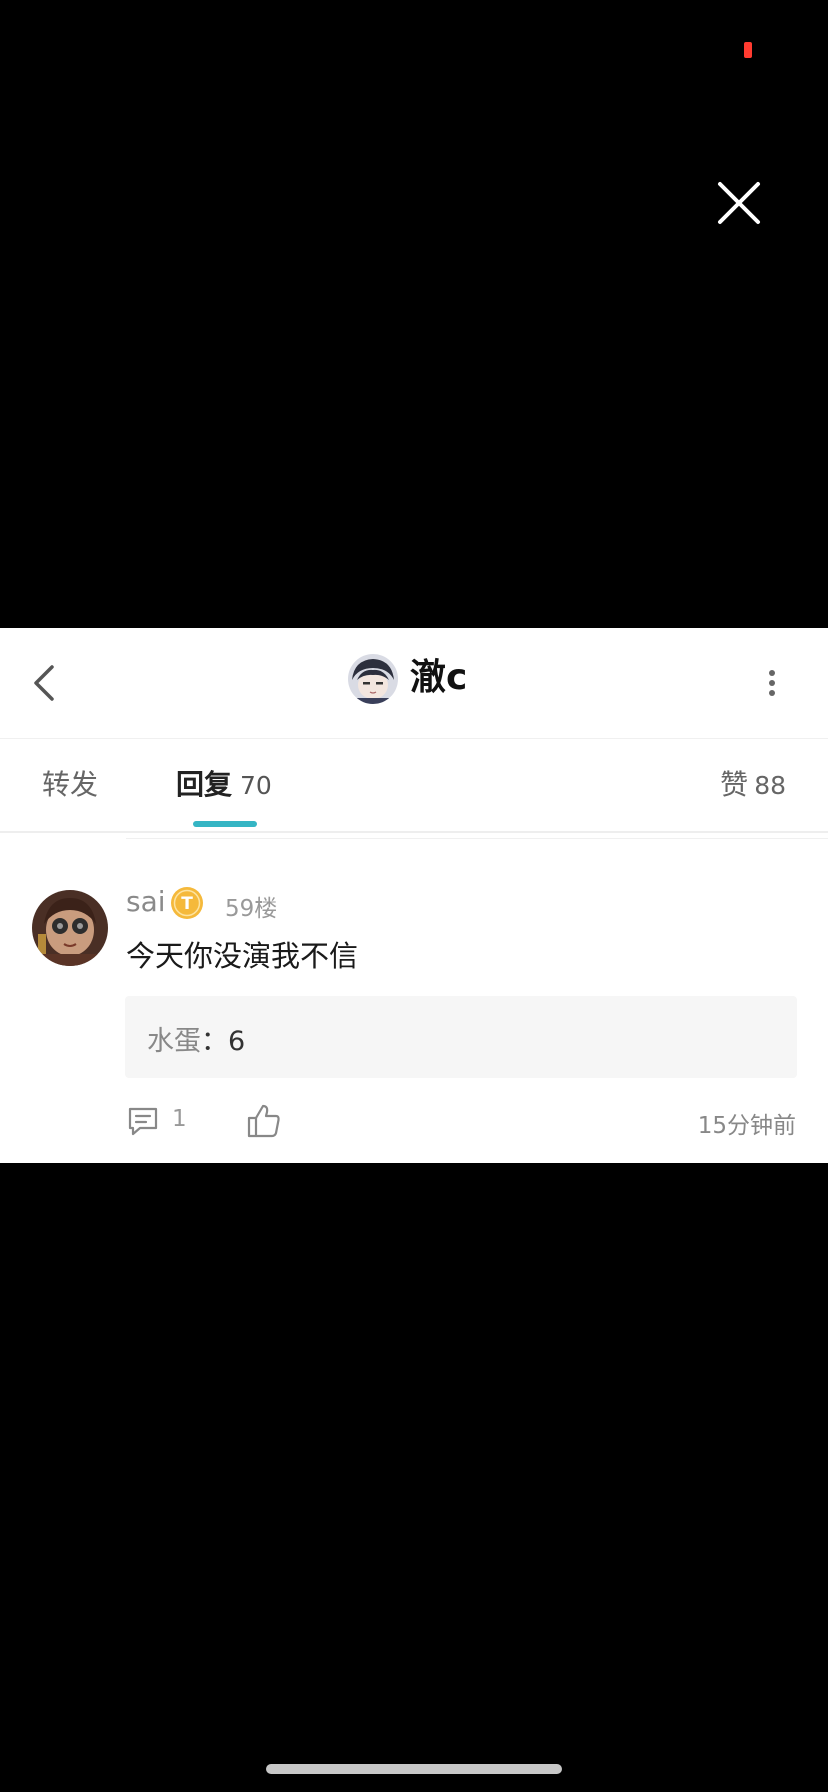 Image resolution: width=828 pixels, height=1792 pixels. I want to click on active-tab-indicator, so click(225, 824).